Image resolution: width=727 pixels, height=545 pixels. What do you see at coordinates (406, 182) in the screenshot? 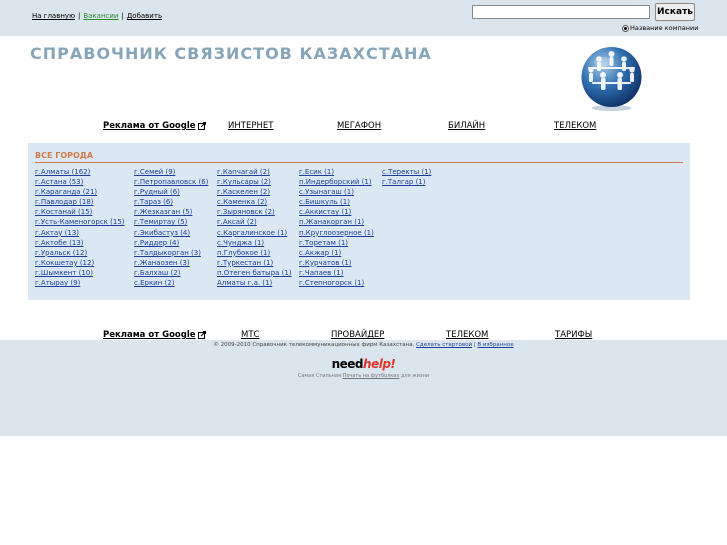
I see `city-link: г.Талгар (1)` at bounding box center [406, 182].